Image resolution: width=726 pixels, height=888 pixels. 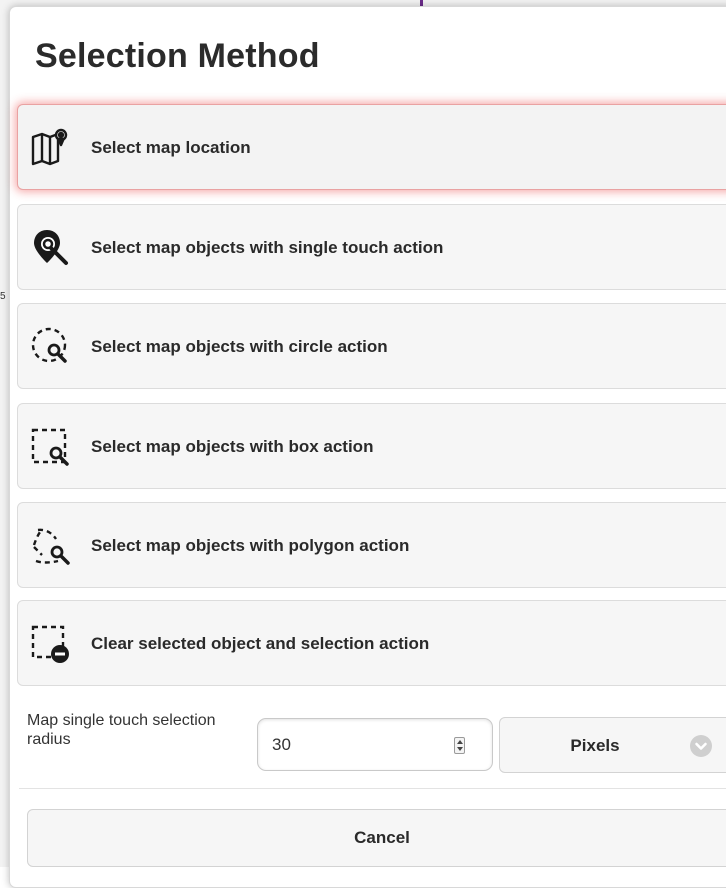 I want to click on radius-input, so click(x=357, y=745).